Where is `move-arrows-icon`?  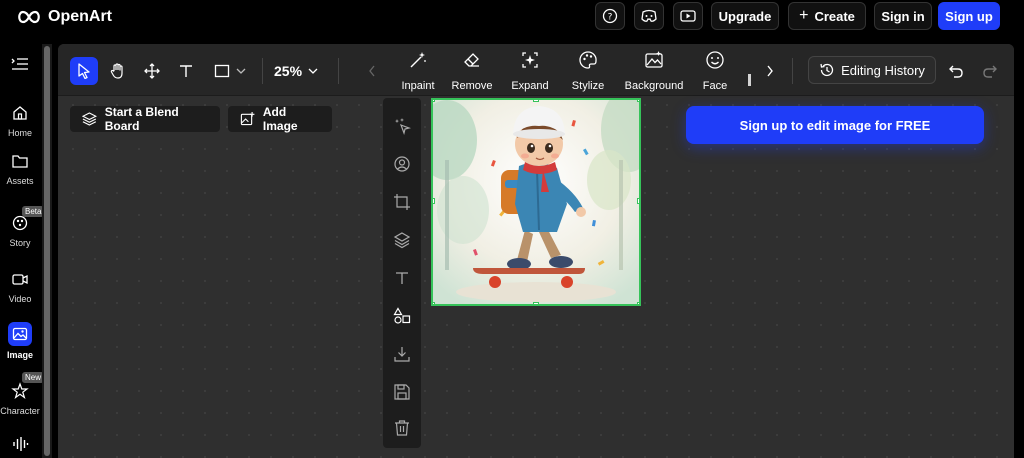
move-arrows-icon is located at coordinates (152, 71).